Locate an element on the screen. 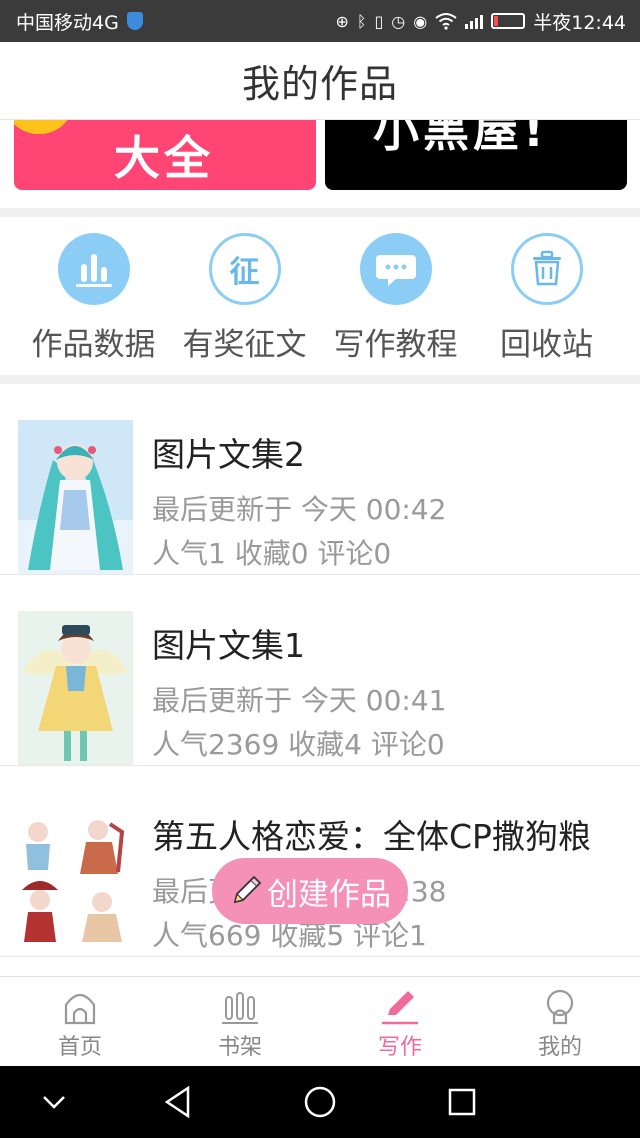  trash-icon is located at coordinates (546, 269).